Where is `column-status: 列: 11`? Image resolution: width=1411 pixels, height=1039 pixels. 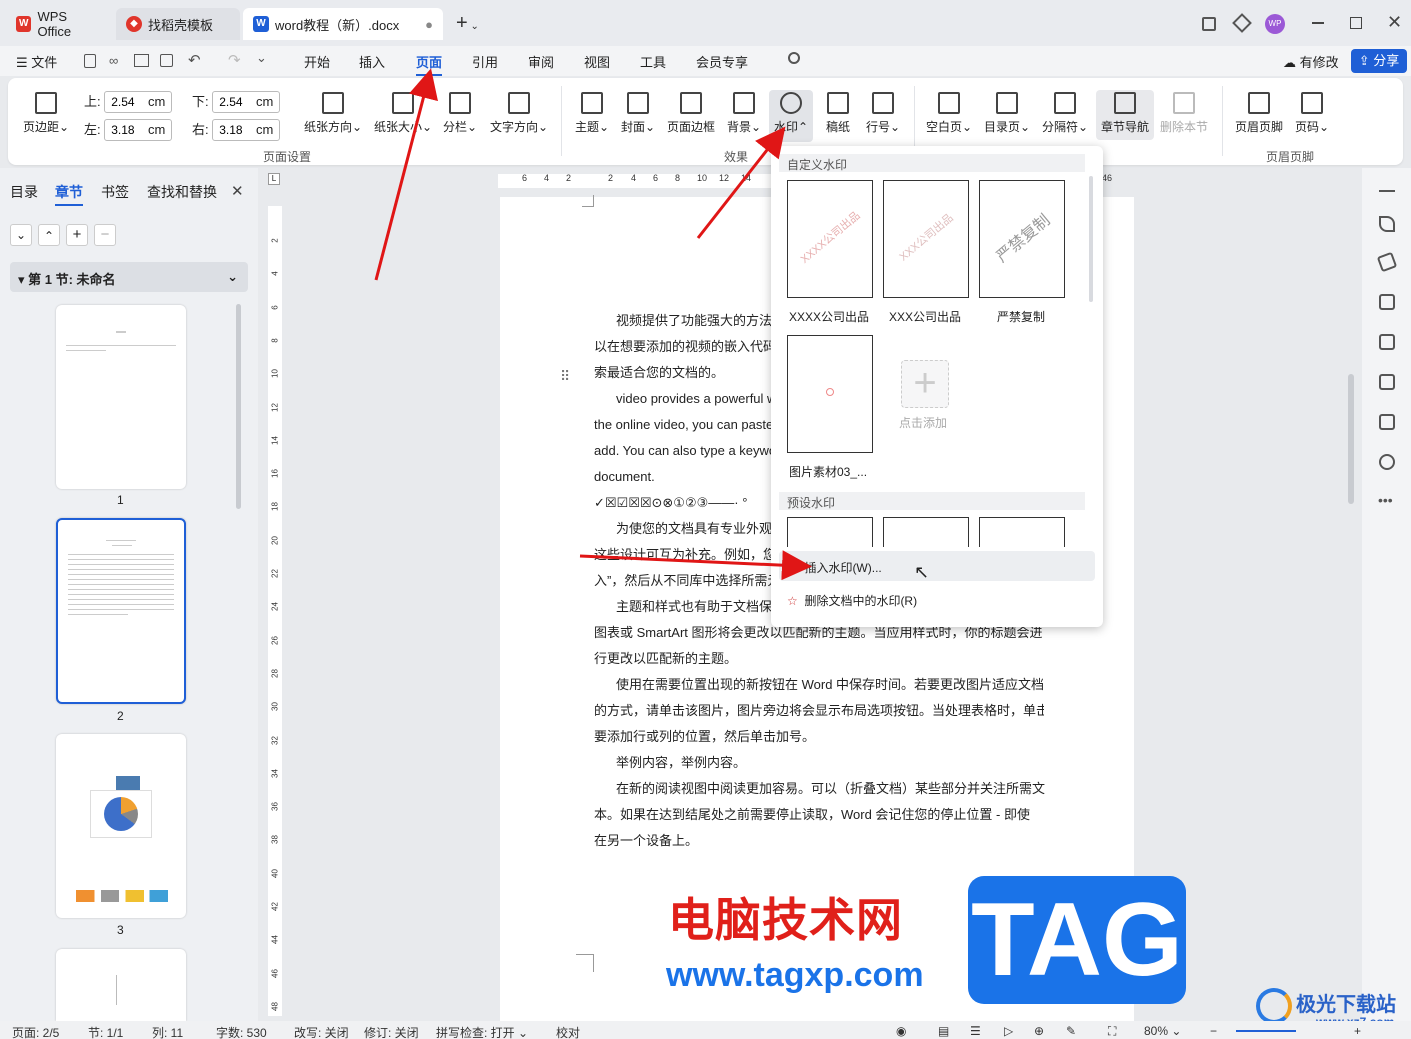 column-status: 列: 11 is located at coordinates (168, 1032).